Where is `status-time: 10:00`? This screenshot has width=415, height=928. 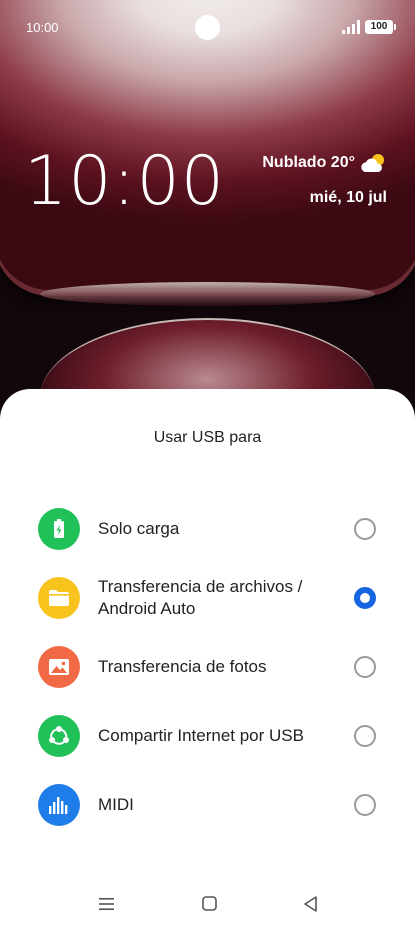 status-time: 10:00 is located at coordinates (42, 27).